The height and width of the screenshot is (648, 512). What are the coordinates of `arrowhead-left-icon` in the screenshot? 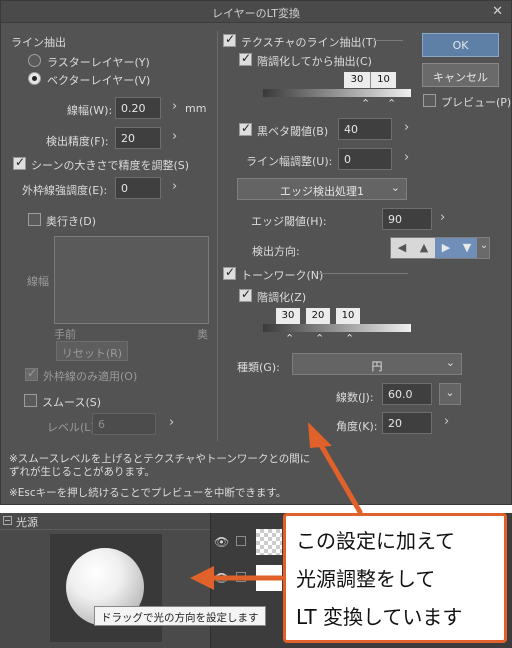 It's located at (202, 578).